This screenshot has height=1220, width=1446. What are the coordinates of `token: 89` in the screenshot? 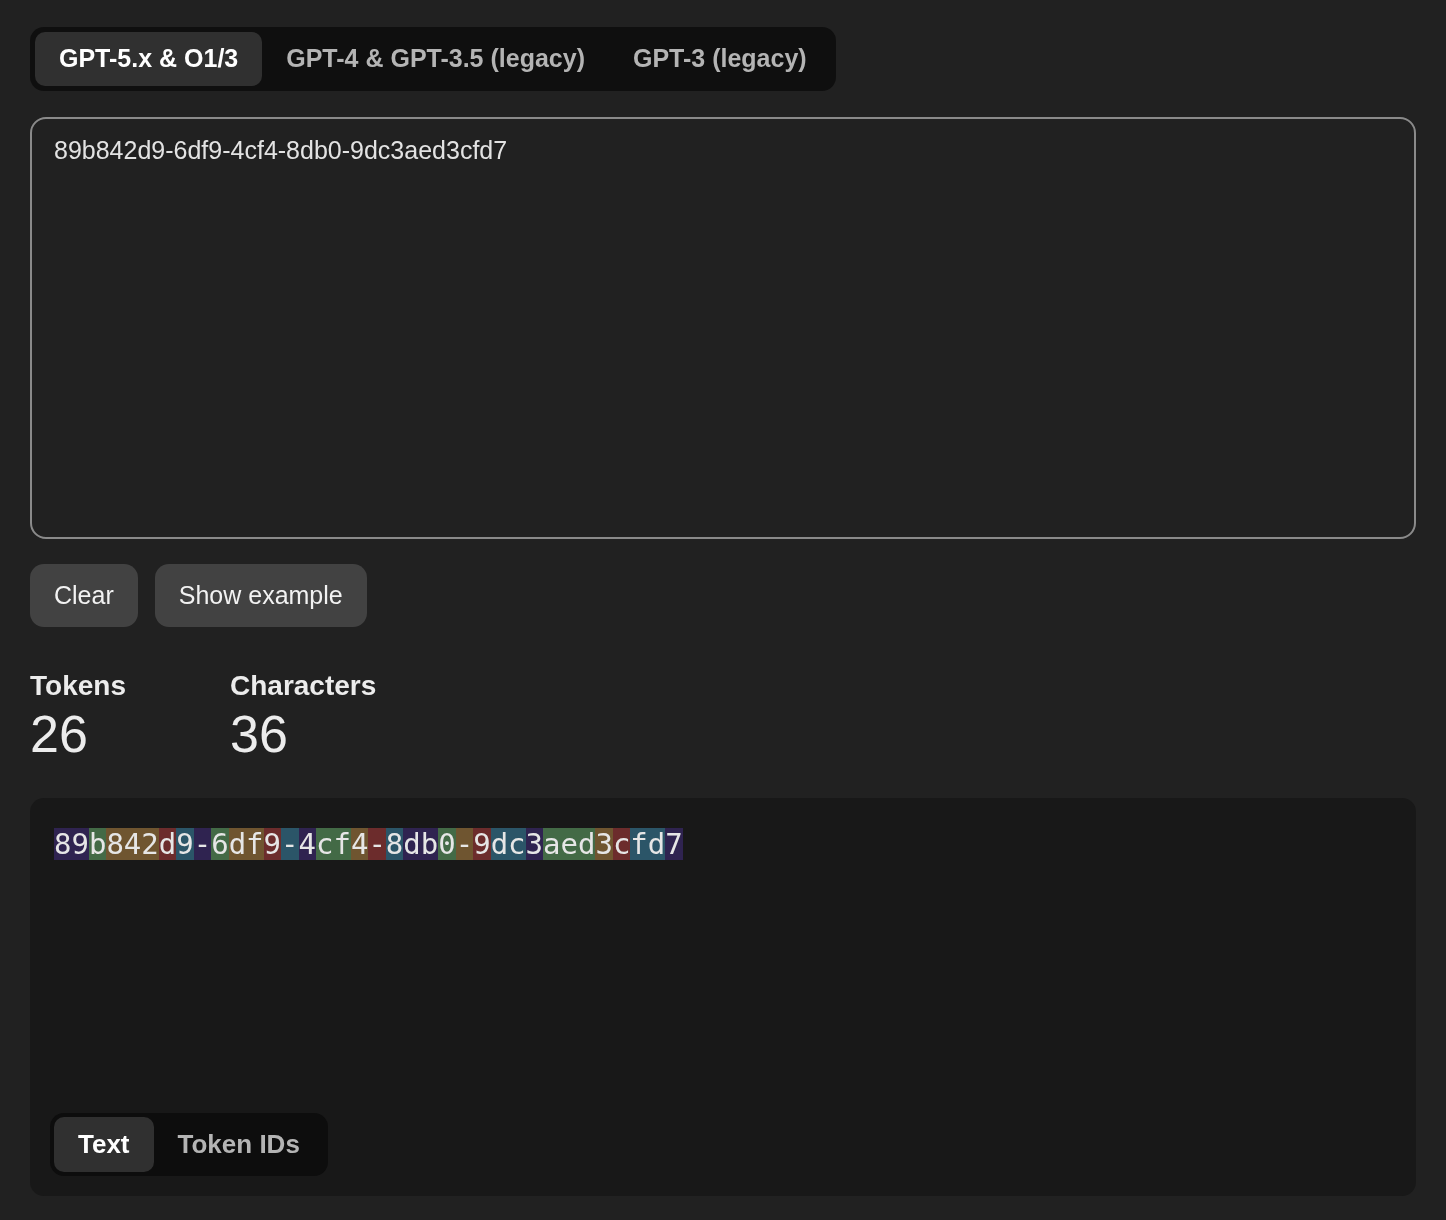 It's located at (71, 844).